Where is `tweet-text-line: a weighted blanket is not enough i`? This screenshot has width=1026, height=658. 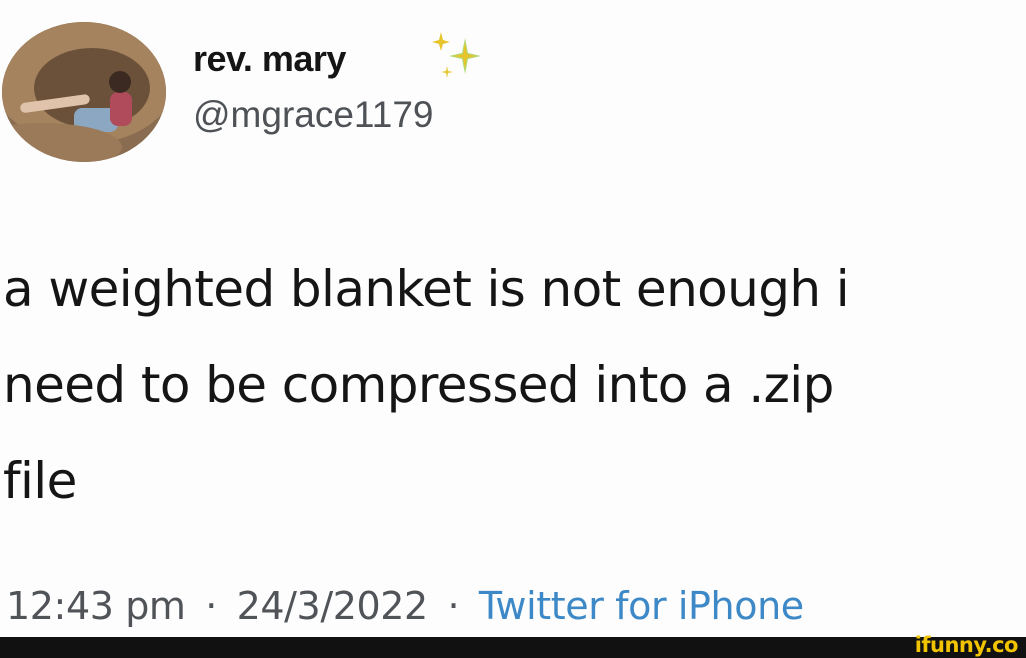 tweet-text-line: a weighted blanket is not enough i is located at coordinates (426, 289).